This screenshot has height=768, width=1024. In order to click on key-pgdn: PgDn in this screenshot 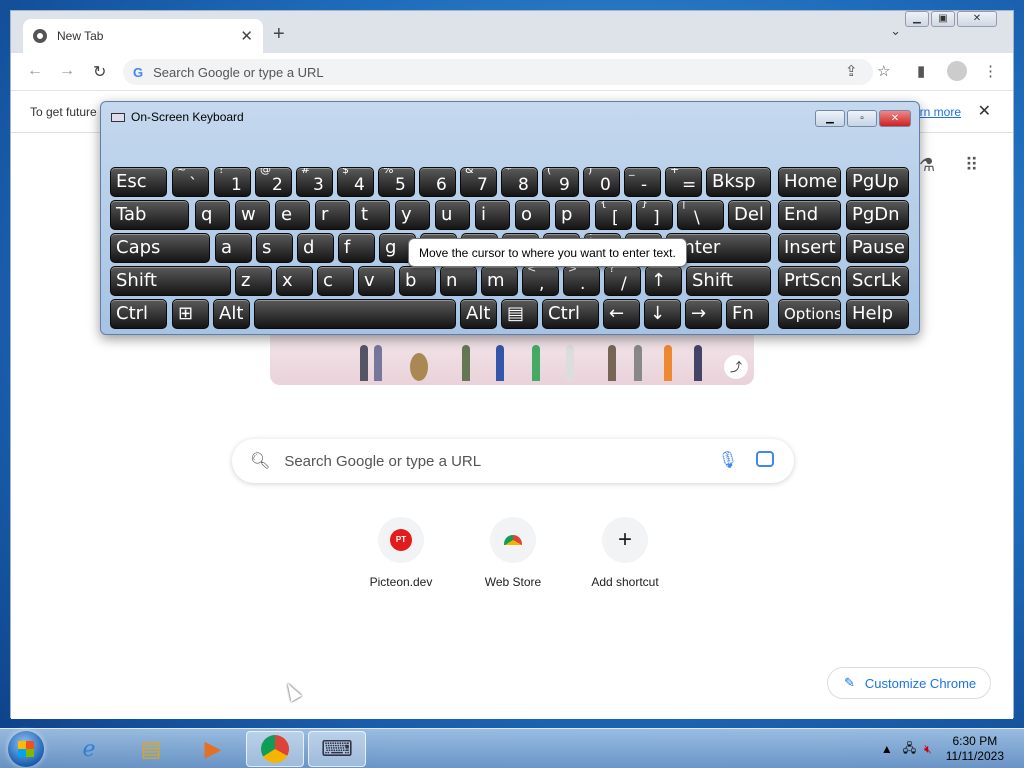, I will do `click(877, 215)`.